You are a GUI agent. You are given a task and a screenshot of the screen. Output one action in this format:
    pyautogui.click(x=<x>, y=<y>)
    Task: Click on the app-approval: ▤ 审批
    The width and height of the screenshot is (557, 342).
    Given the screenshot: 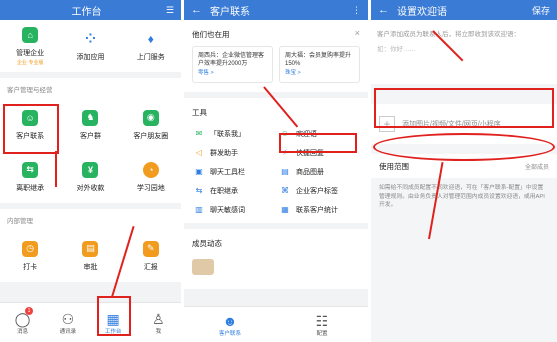 What is the action you would take?
    pyautogui.click(x=90, y=256)
    